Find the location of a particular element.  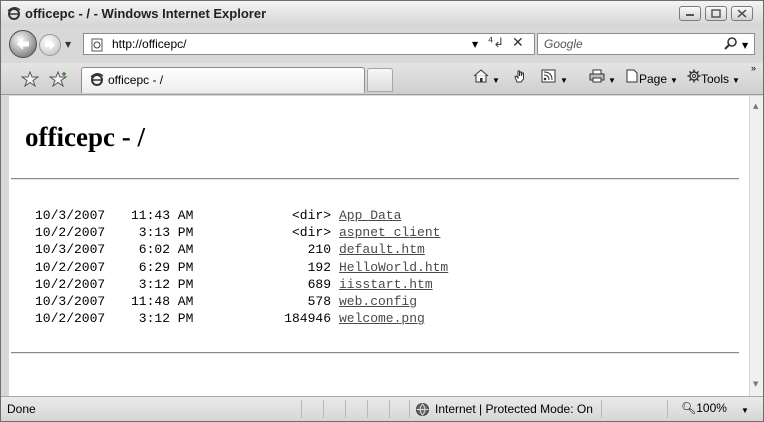

address-dropdown-icon: ▼ is located at coordinates (475, 44).